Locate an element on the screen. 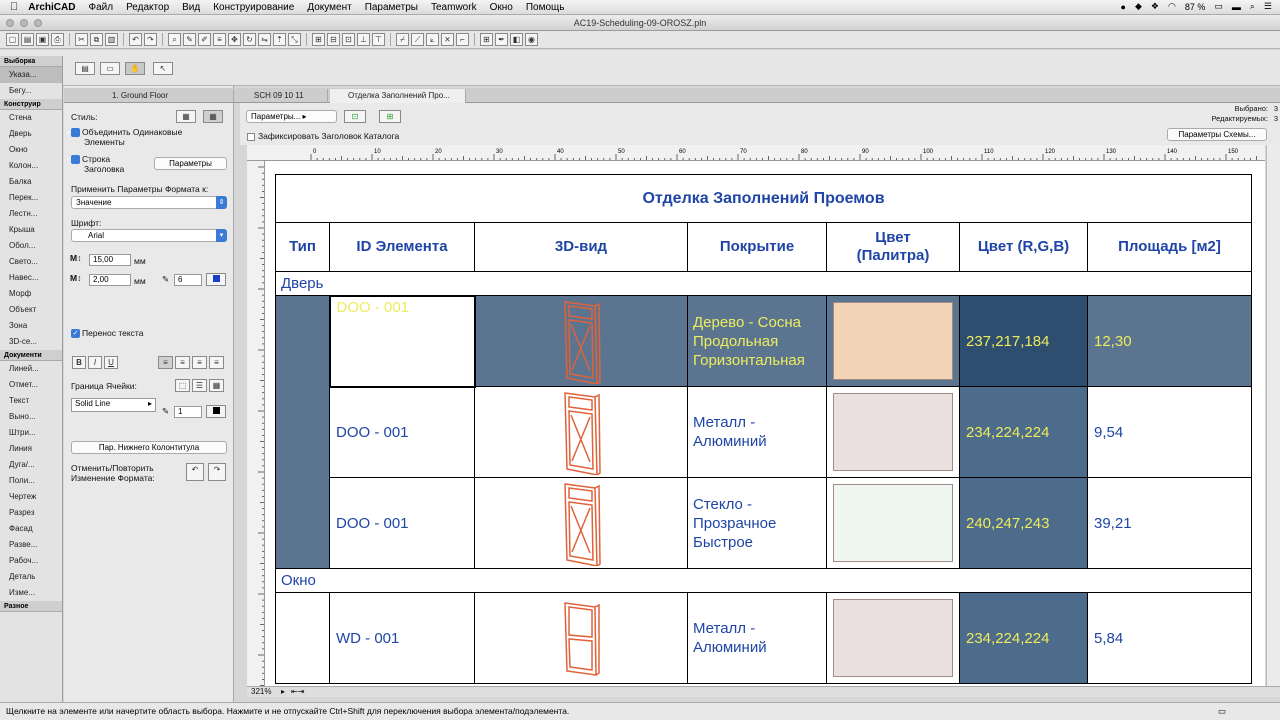 This screenshot has width=1280, height=720. tool-elevation: Фасад is located at coordinates (31, 529).